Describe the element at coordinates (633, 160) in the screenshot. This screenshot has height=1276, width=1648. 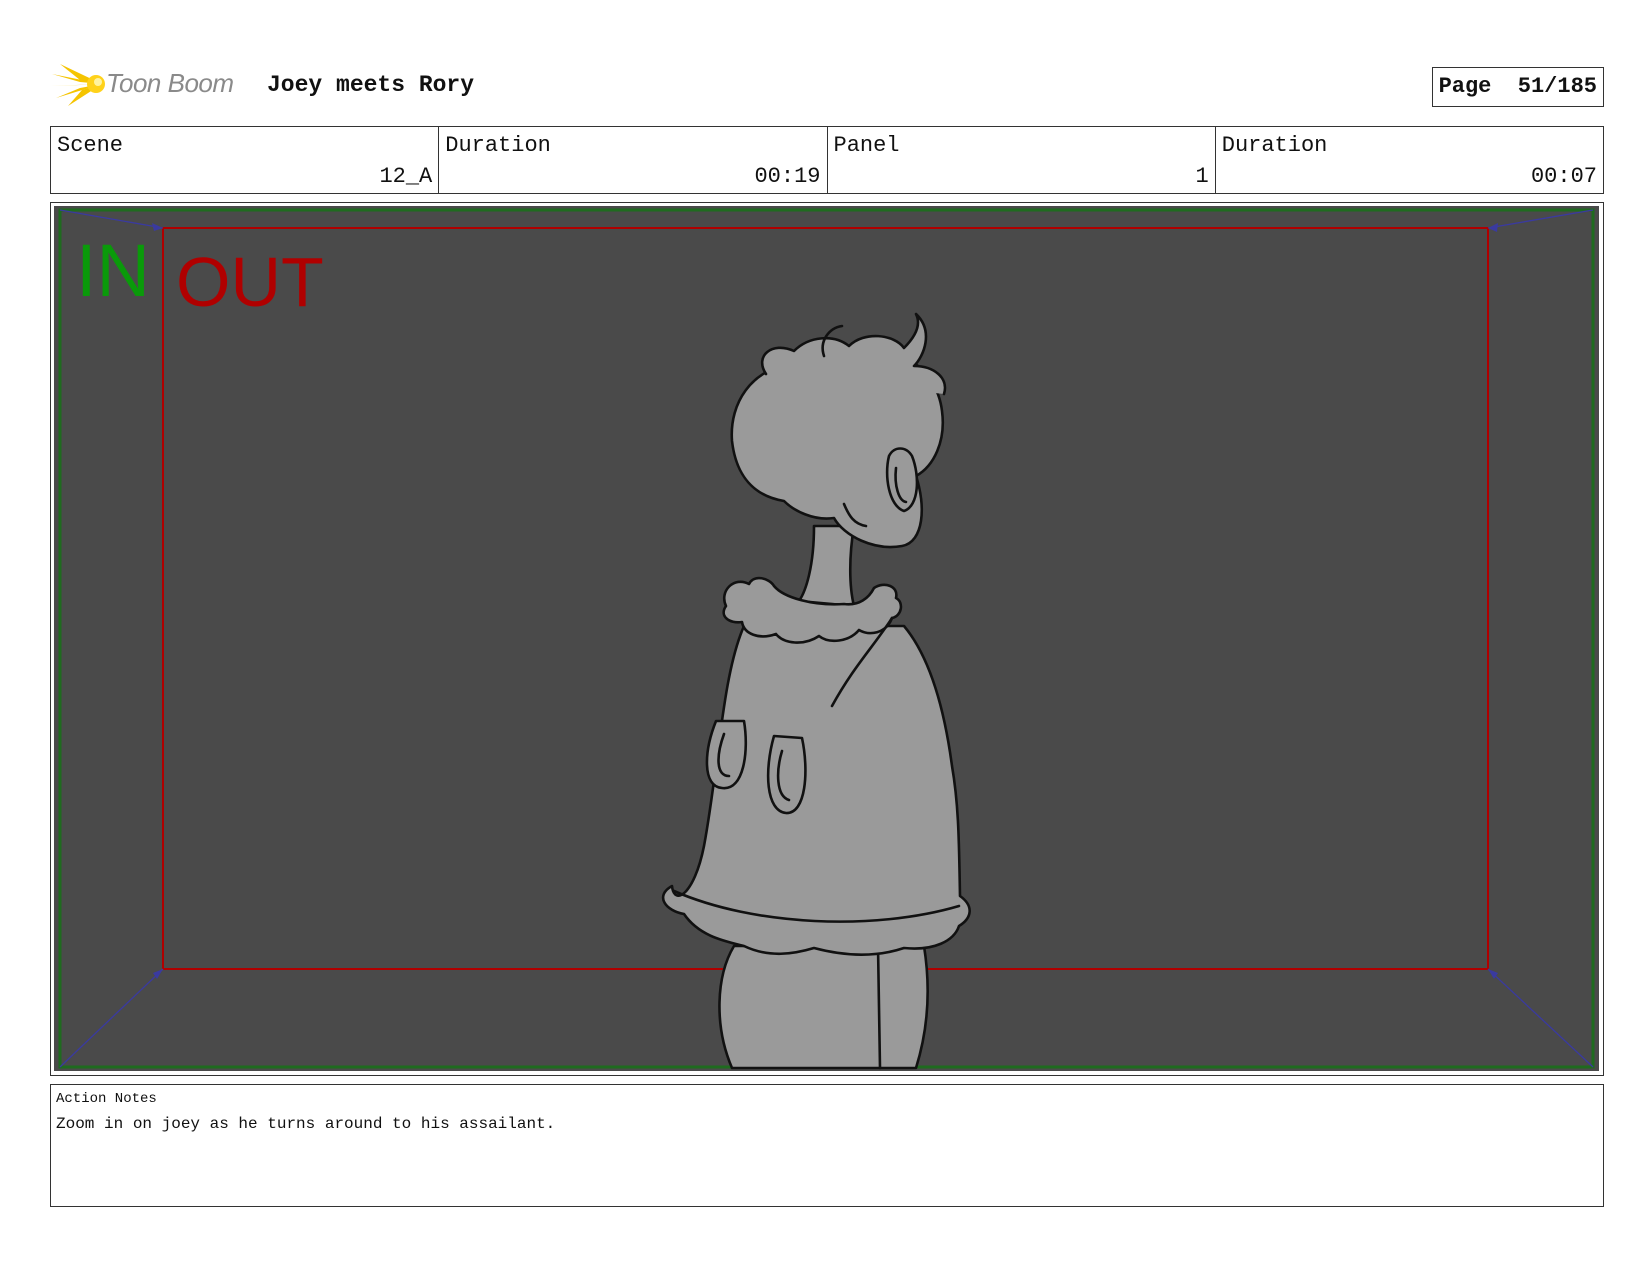
I see `scene-duration-cell: Duration 00:19` at that location.